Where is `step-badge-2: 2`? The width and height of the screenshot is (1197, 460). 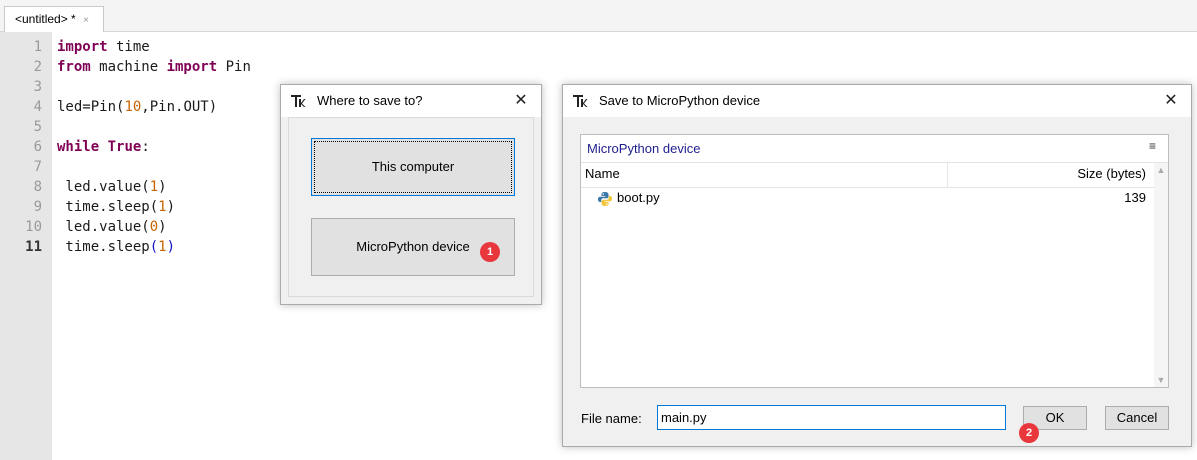 step-badge-2: 2 is located at coordinates (1029, 433).